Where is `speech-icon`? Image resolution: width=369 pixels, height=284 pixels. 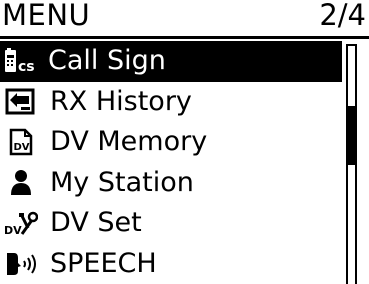
speech-icon is located at coordinates (21, 264).